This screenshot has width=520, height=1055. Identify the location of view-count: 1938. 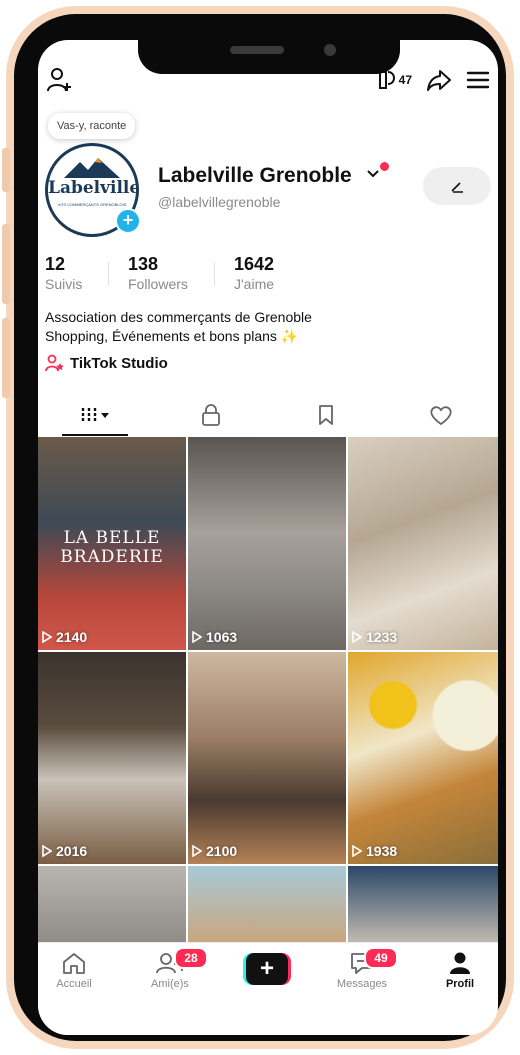
(374, 851).